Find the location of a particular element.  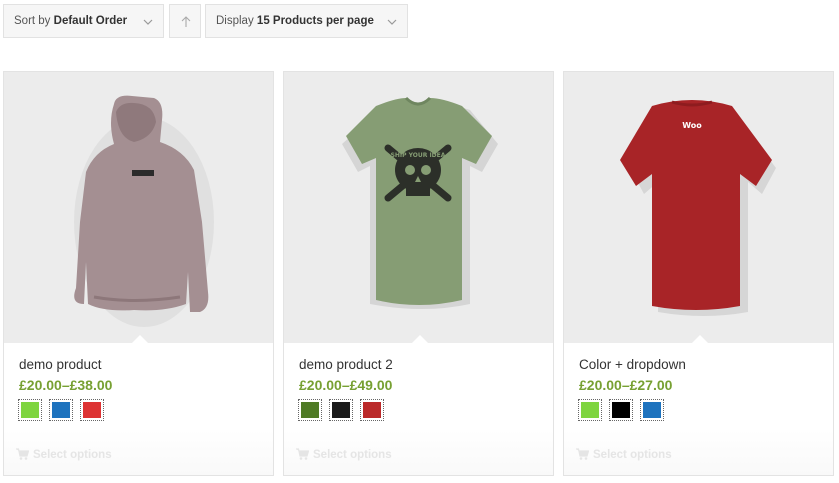

products-per-page-label: Display 15 Products per page is located at coordinates (295, 21).